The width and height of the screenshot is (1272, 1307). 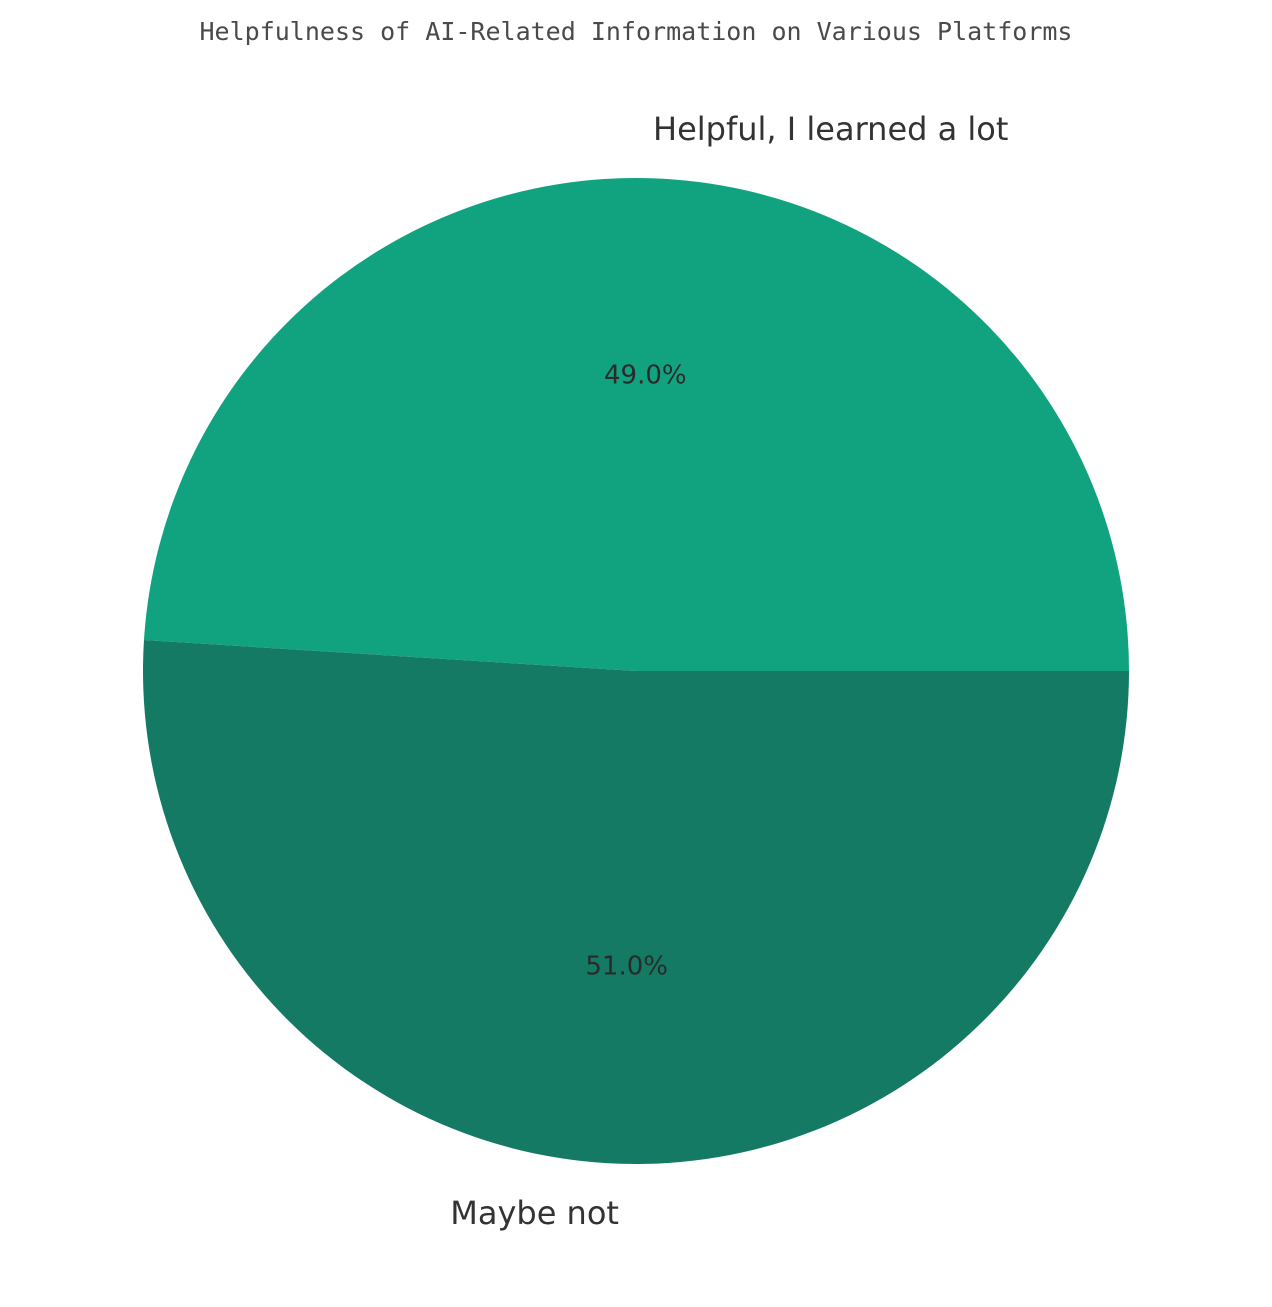 What do you see at coordinates (534, 1213) in the screenshot?
I see `pie-category-label-1: Maybe not` at bounding box center [534, 1213].